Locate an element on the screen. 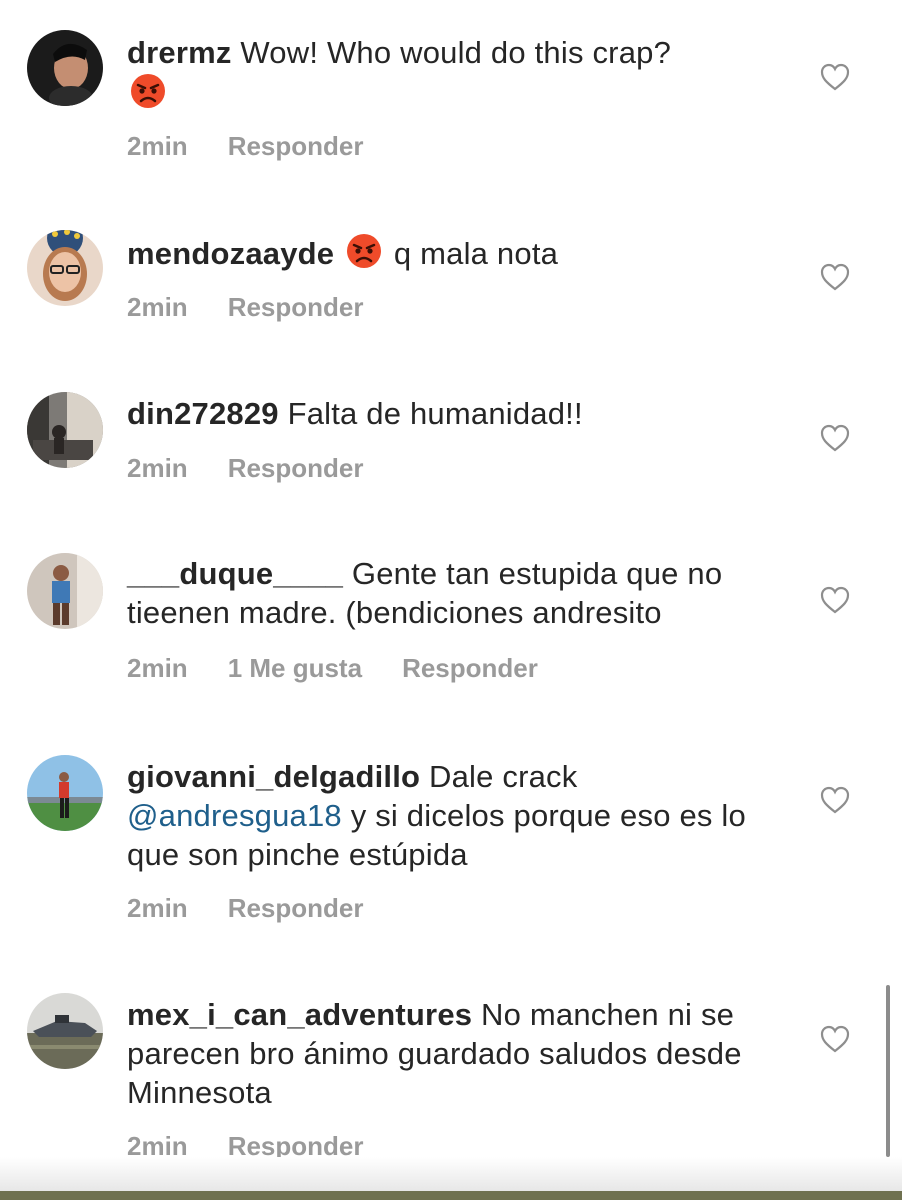  comment-text: din272829 Falta de humanidad!! is located at coordinates (462, 413).